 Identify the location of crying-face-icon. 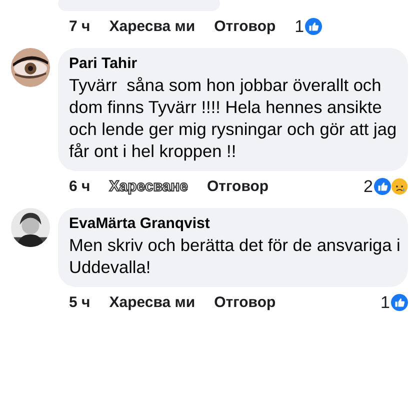
(399, 186).